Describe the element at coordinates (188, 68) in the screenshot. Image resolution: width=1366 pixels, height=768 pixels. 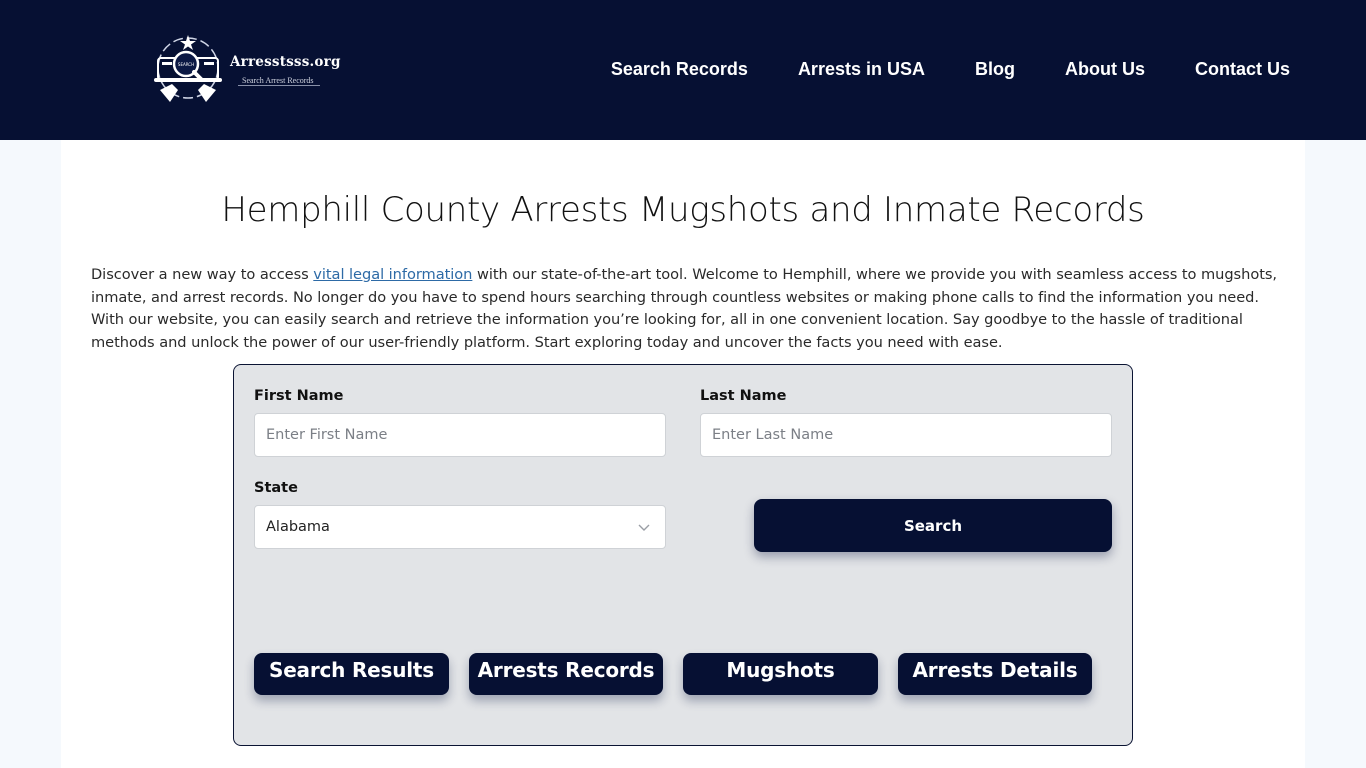
I see `logo-emblem-icon: SEARCH` at that location.